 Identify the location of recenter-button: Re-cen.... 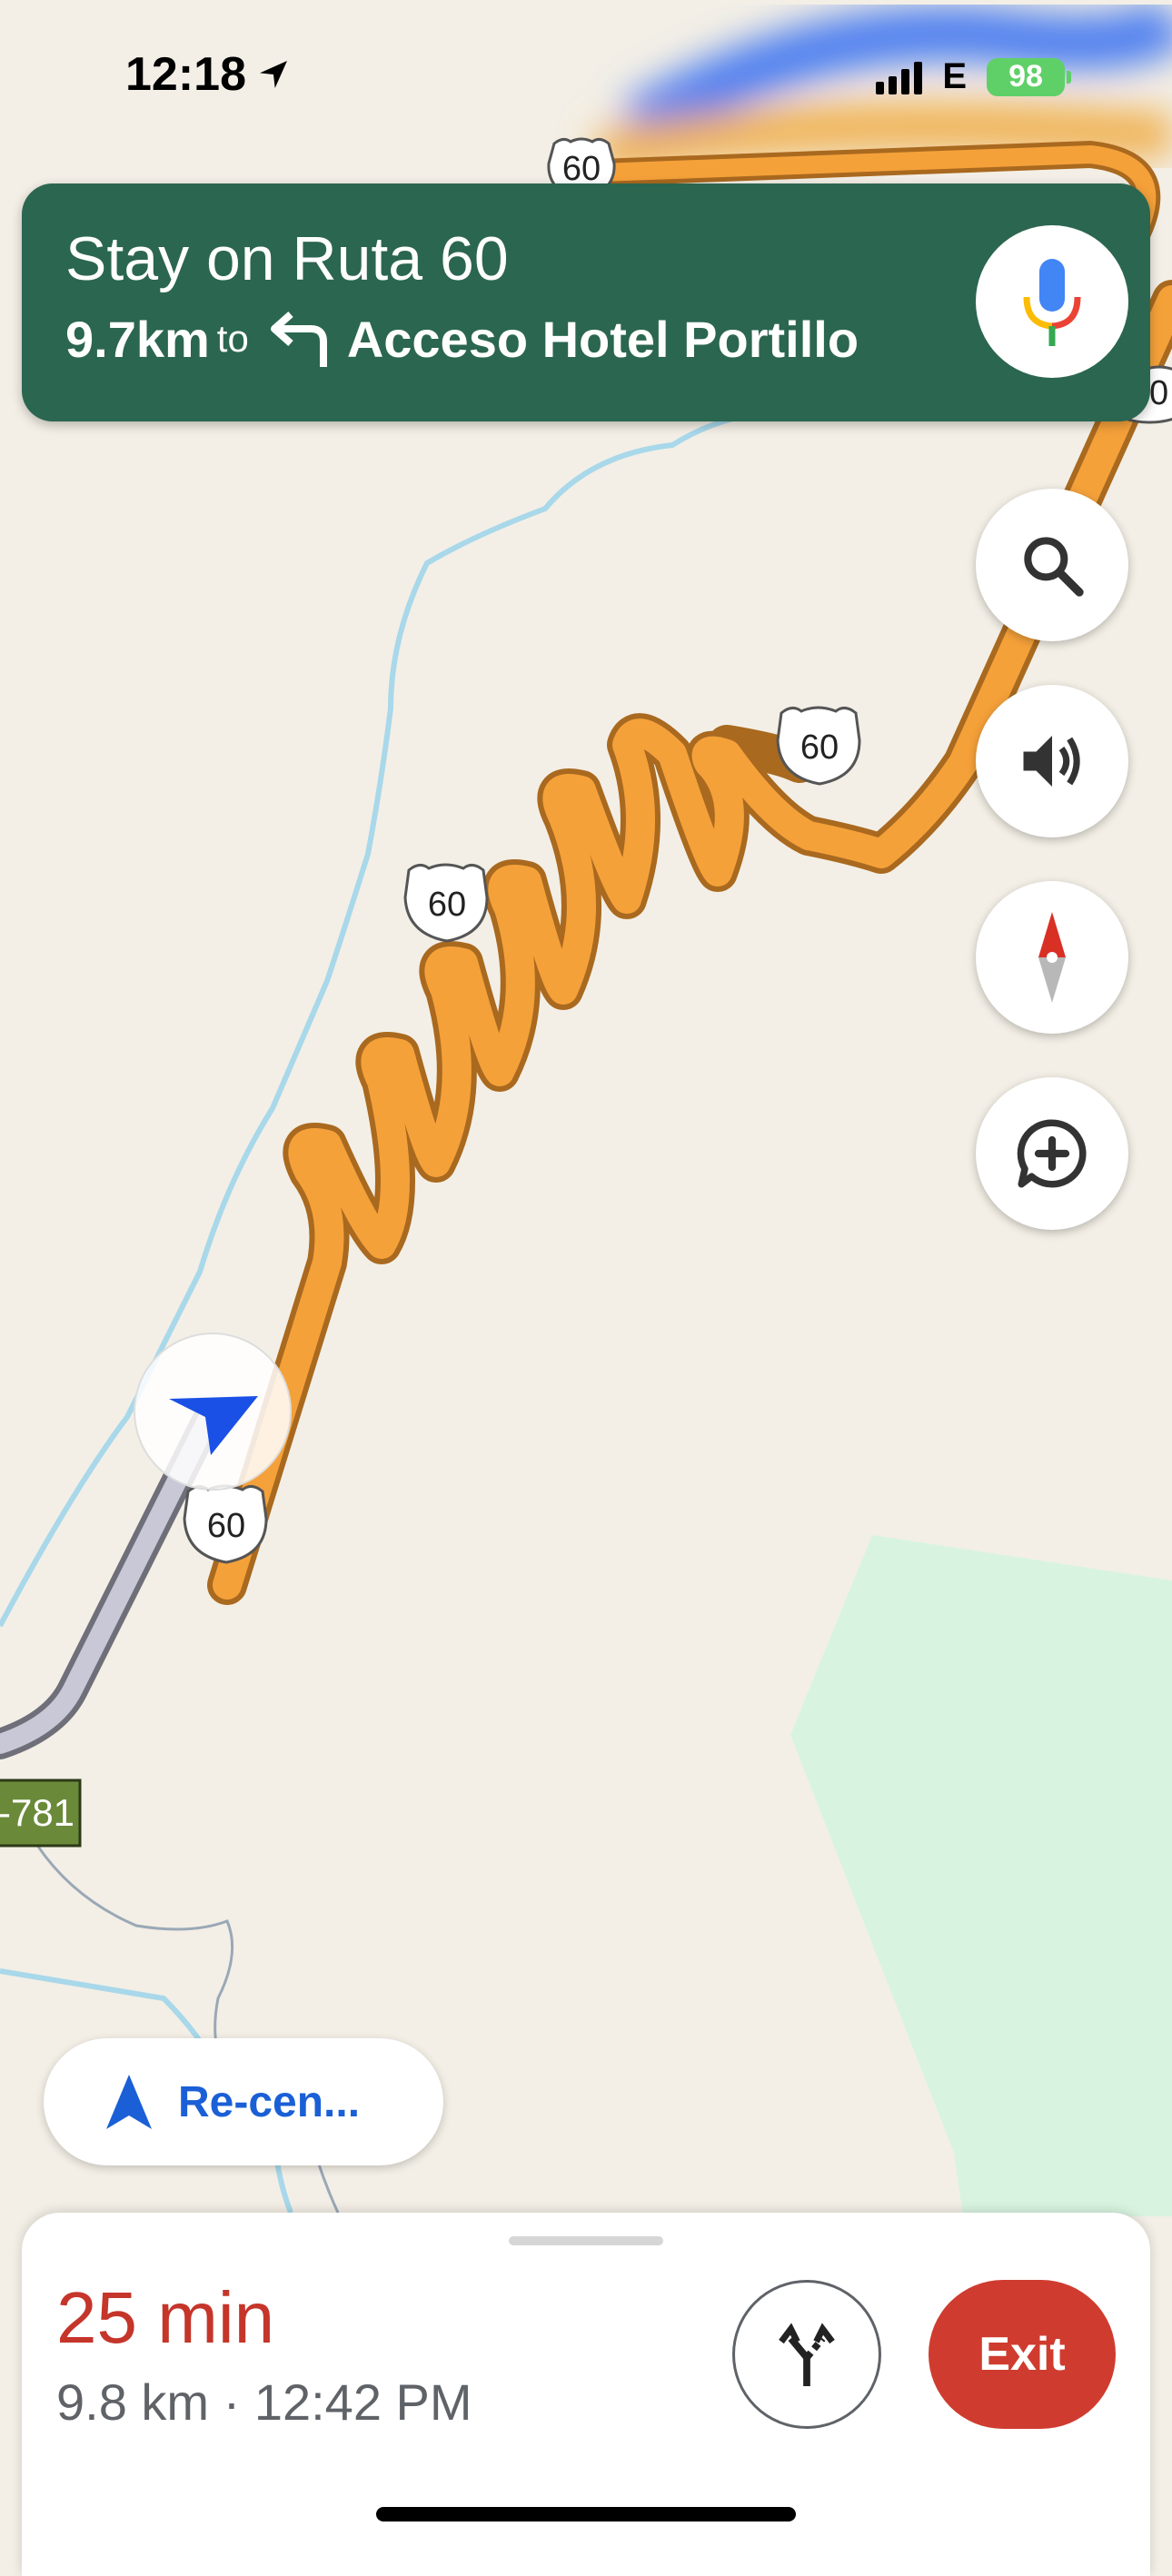
(244, 2101).